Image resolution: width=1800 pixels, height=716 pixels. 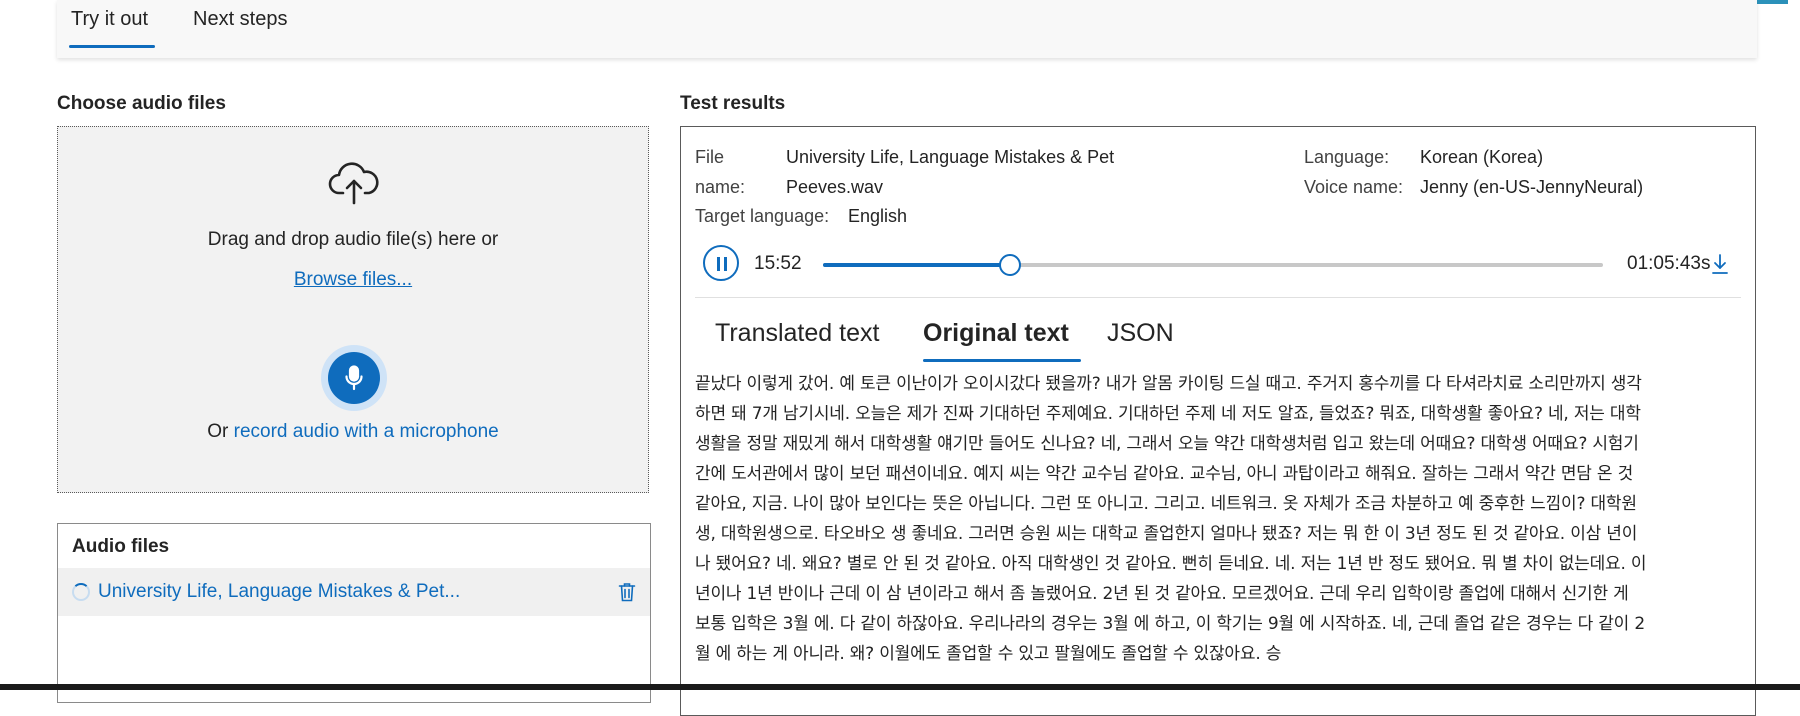 I want to click on active-tab-indicator, so click(x=112, y=46).